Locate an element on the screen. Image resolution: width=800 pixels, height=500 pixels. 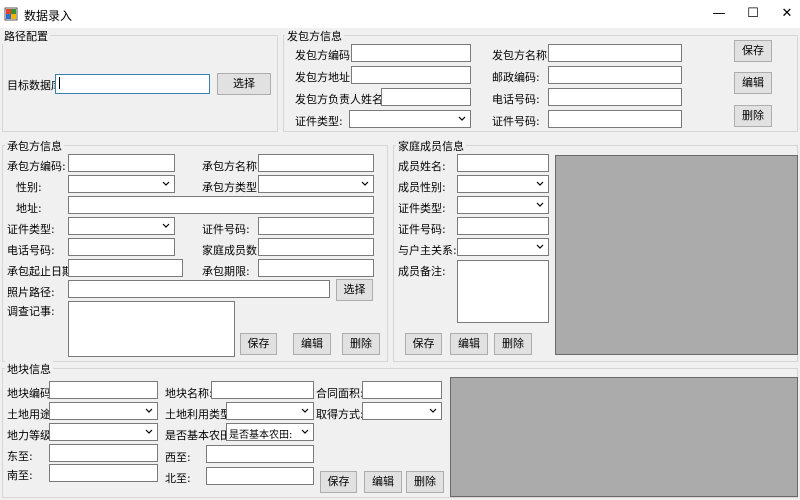
gender-select is located at coordinates (121, 184).